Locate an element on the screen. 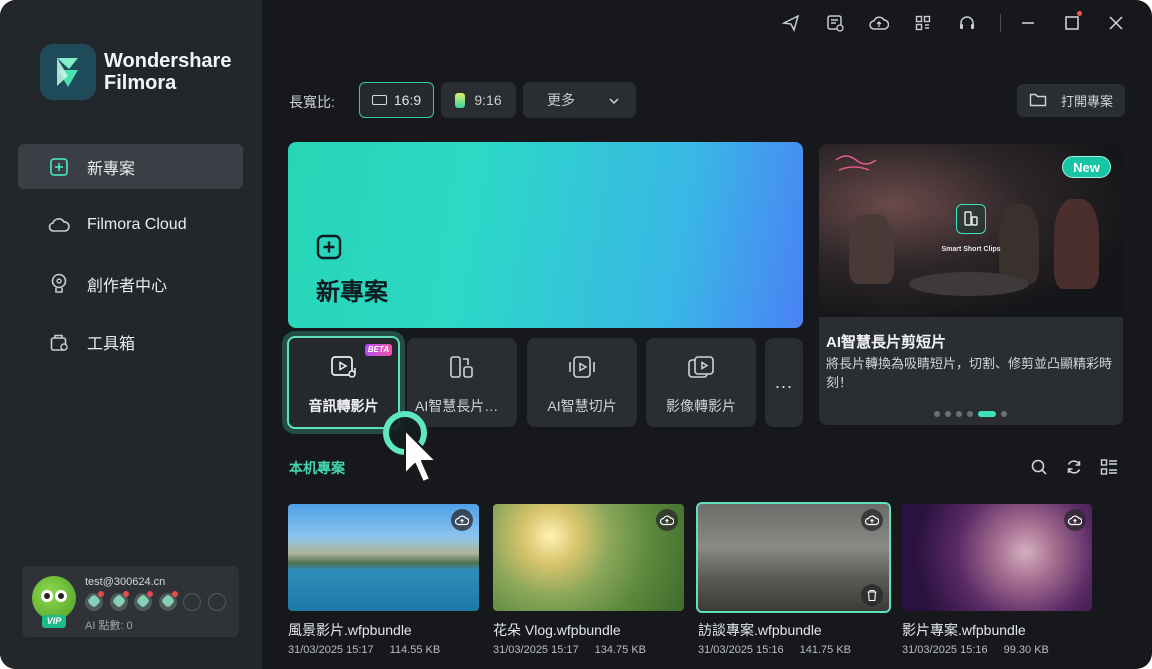 The width and height of the screenshot is (1152, 669). aspect-more-dropdown: 更多 is located at coordinates (579, 100).